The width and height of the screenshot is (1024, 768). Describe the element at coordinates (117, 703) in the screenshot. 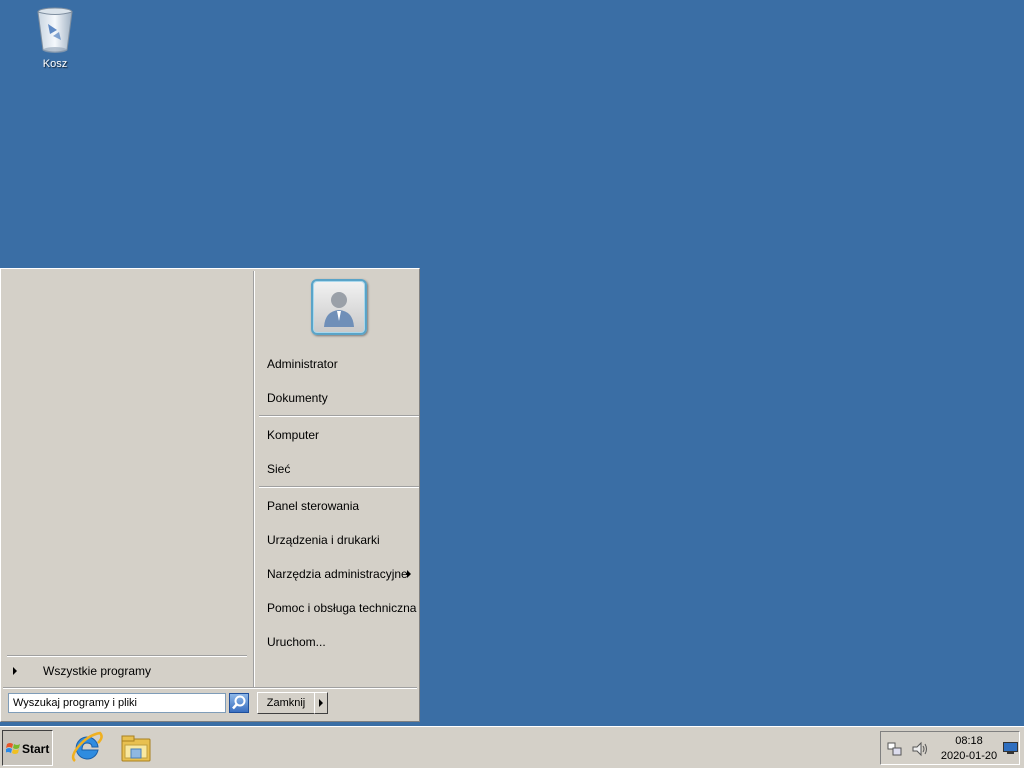

I see `search-input: Wyszukaj programy i pliki` at that location.